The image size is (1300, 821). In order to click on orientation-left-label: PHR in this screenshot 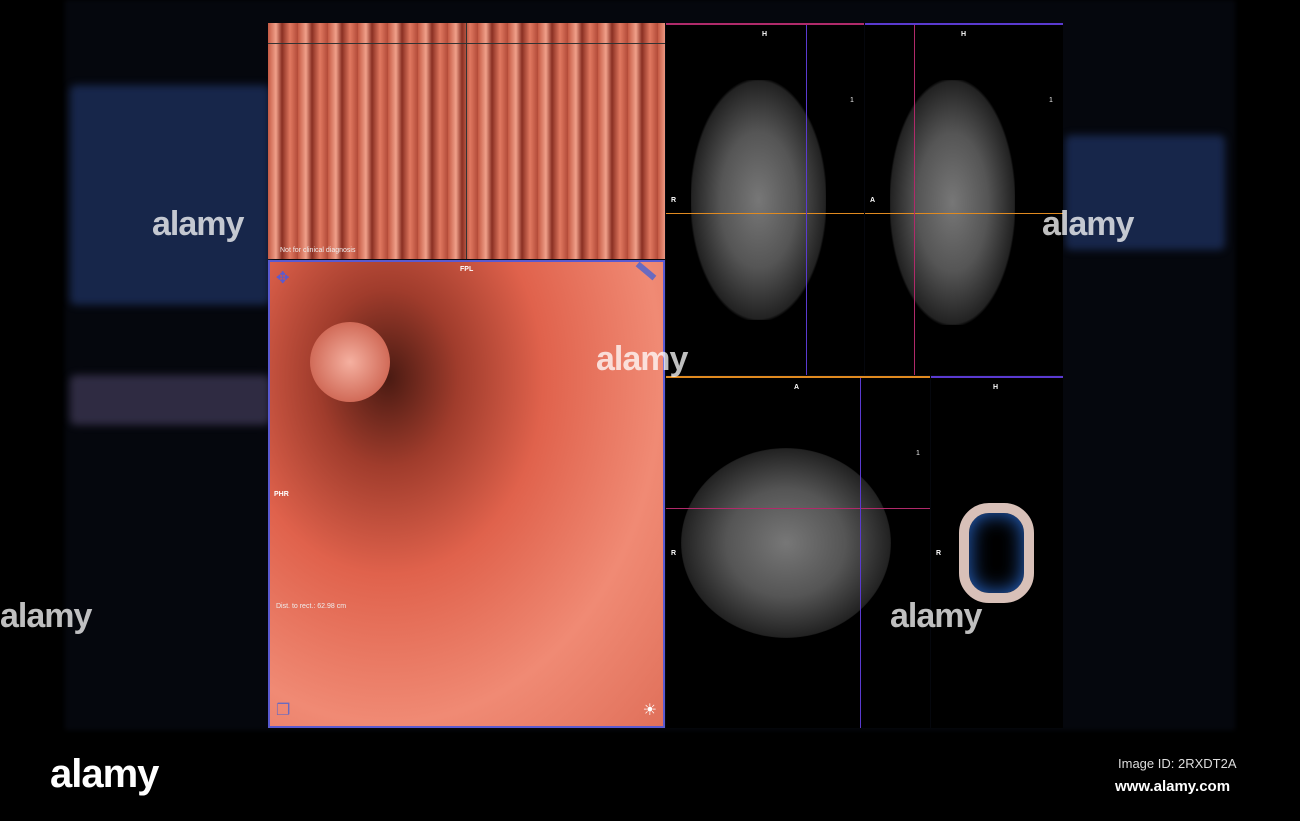, I will do `click(281, 494)`.